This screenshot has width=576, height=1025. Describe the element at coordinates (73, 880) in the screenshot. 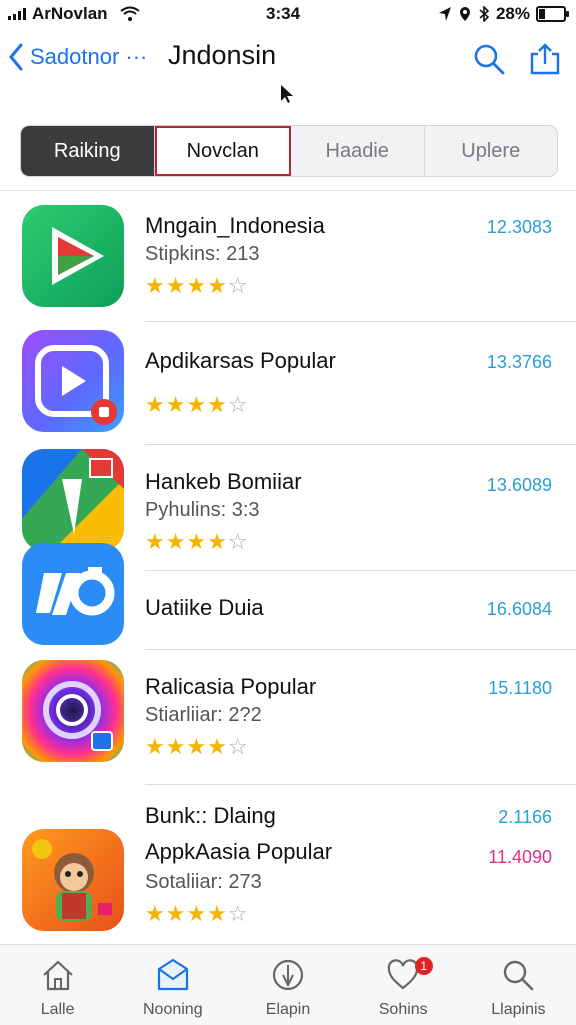

I see `cartoon-game-icon` at that location.